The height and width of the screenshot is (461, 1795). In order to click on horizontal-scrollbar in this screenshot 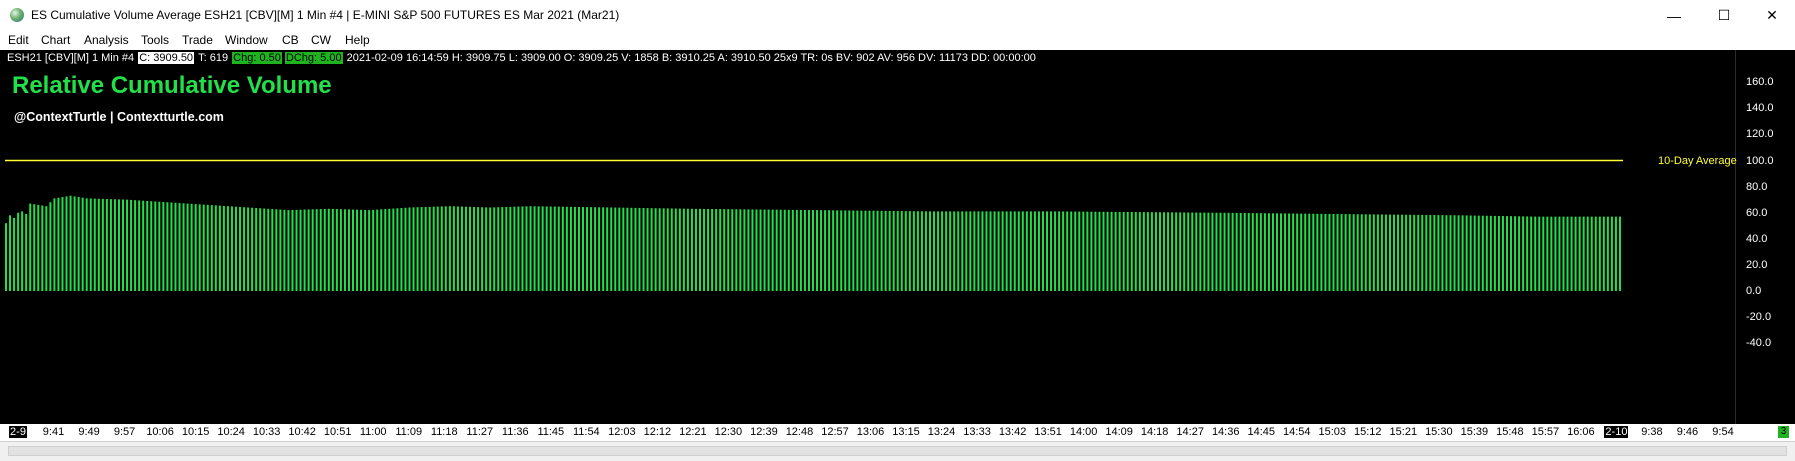, I will do `click(897, 451)`.